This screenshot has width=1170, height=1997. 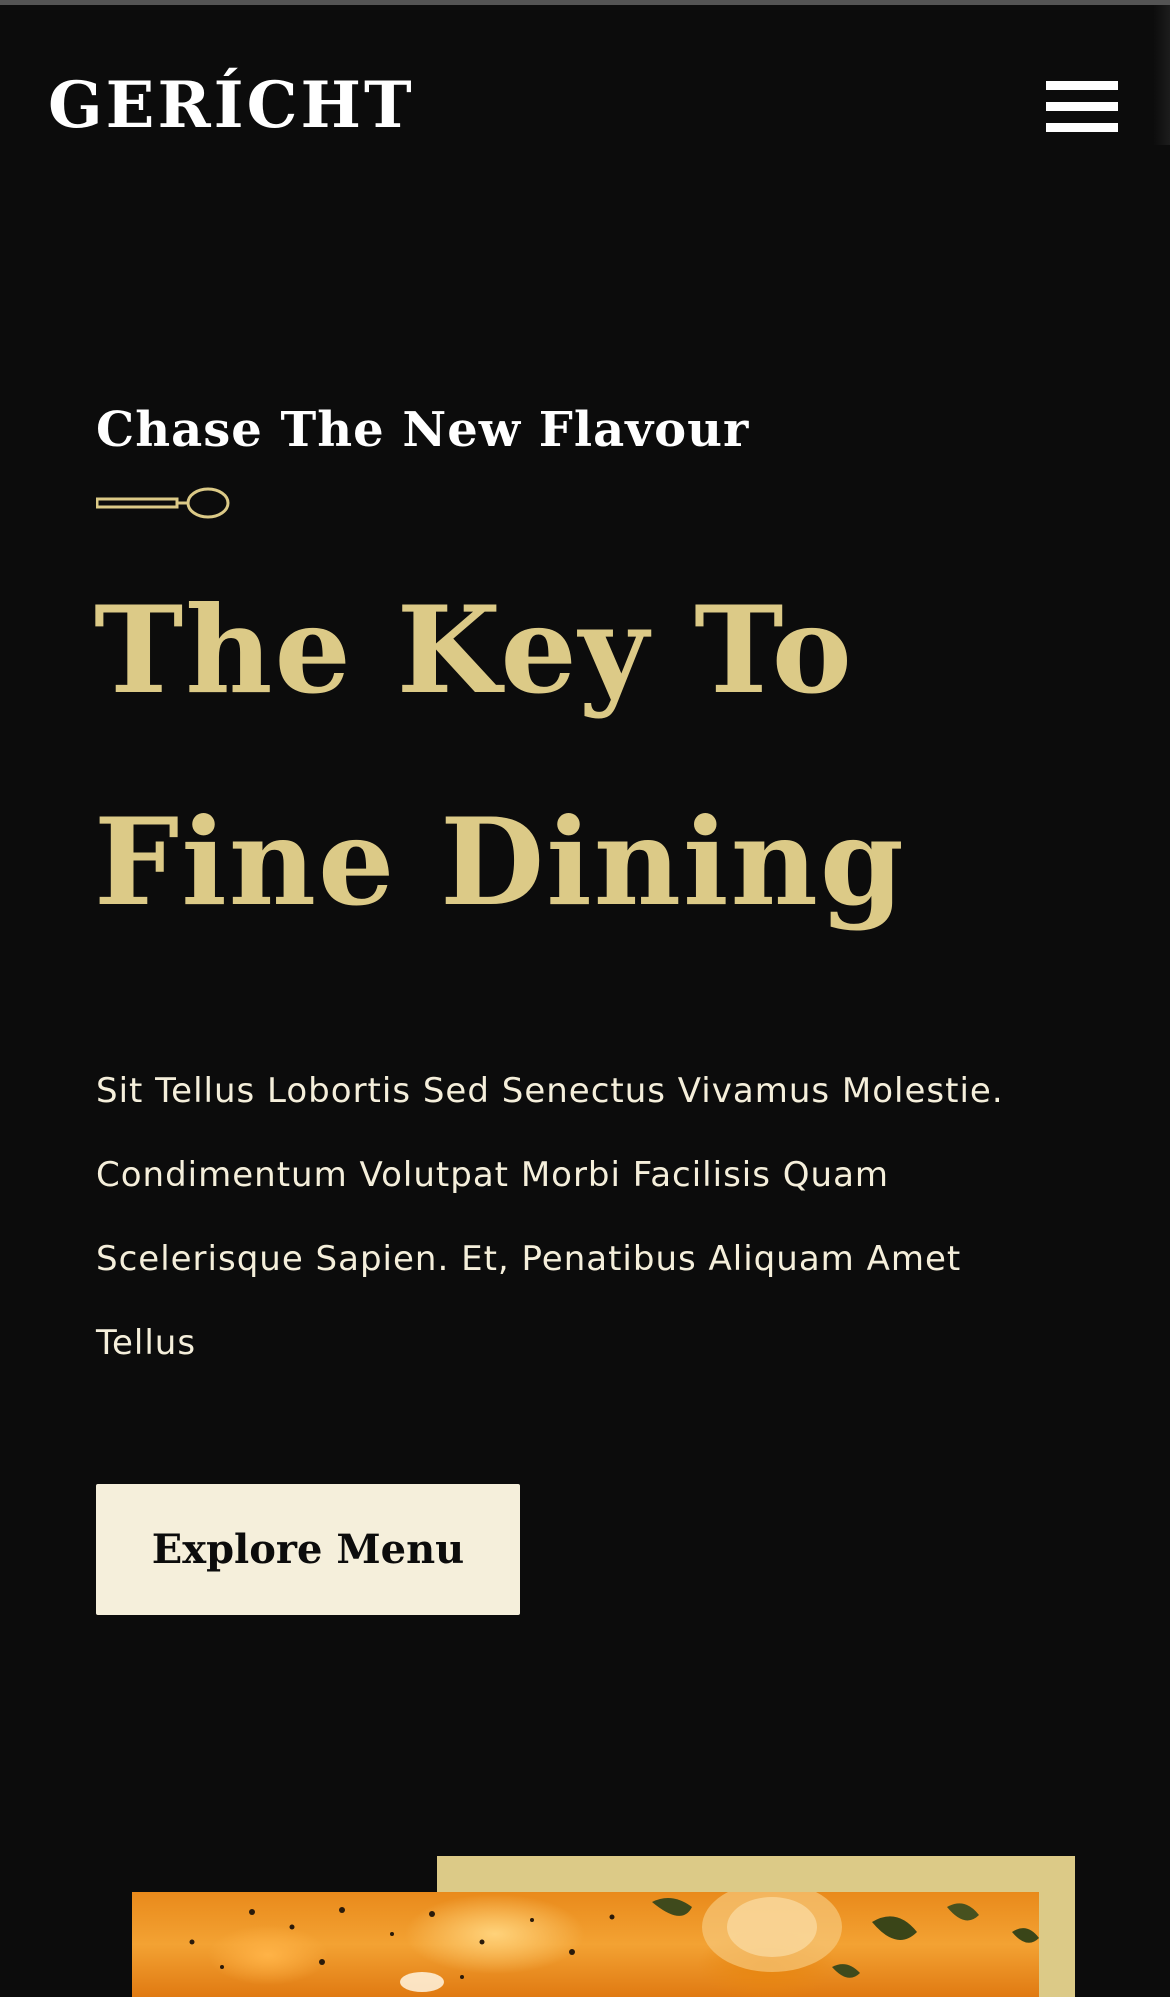 I want to click on menu-bar-middle, so click(x=1082, y=106).